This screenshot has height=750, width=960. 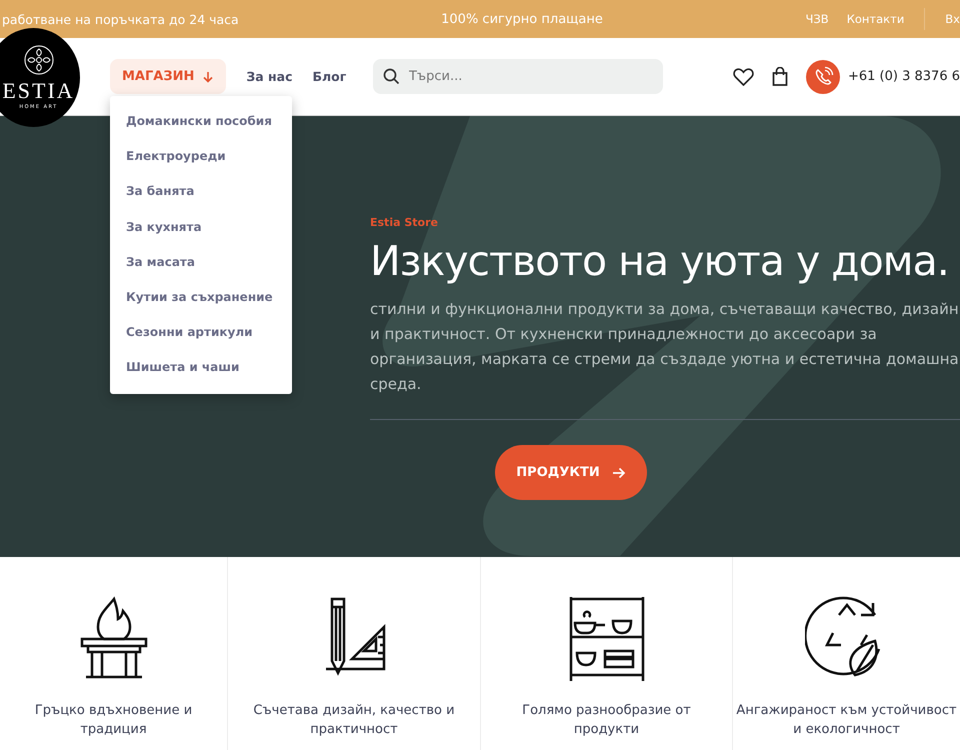 What do you see at coordinates (201, 156) in the screenshot?
I see `category-menu-item: Електроуреди` at bounding box center [201, 156].